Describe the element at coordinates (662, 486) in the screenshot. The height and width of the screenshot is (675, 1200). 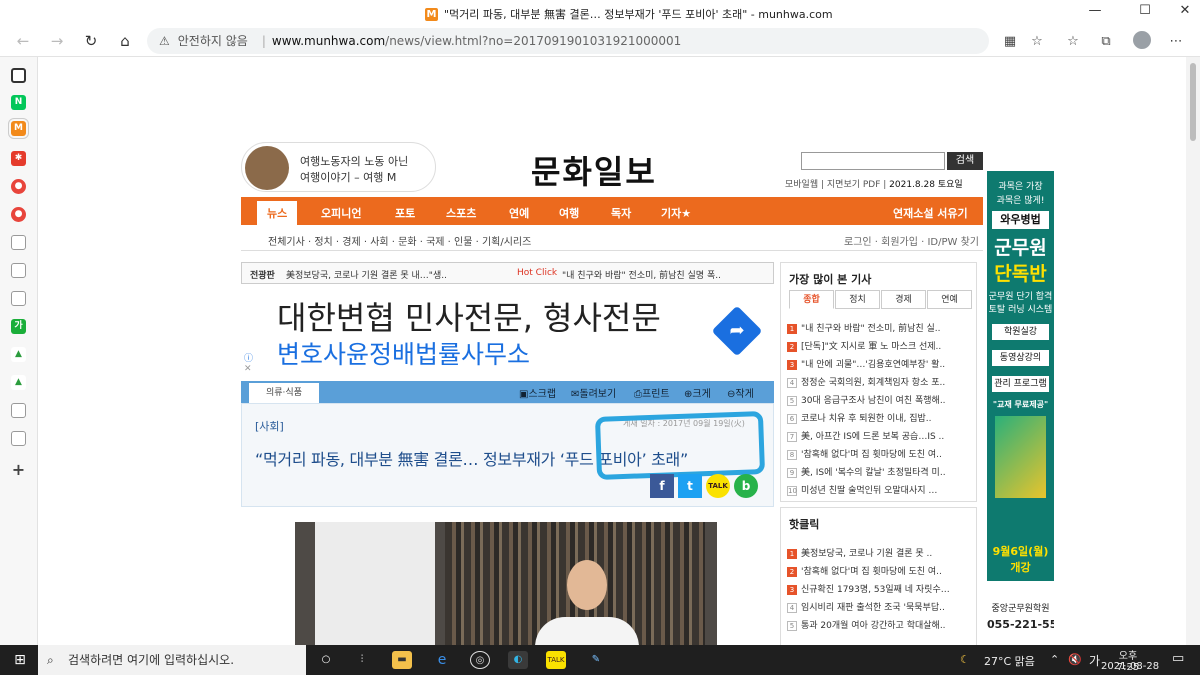
I see `facebook-share-icon: f` at that location.